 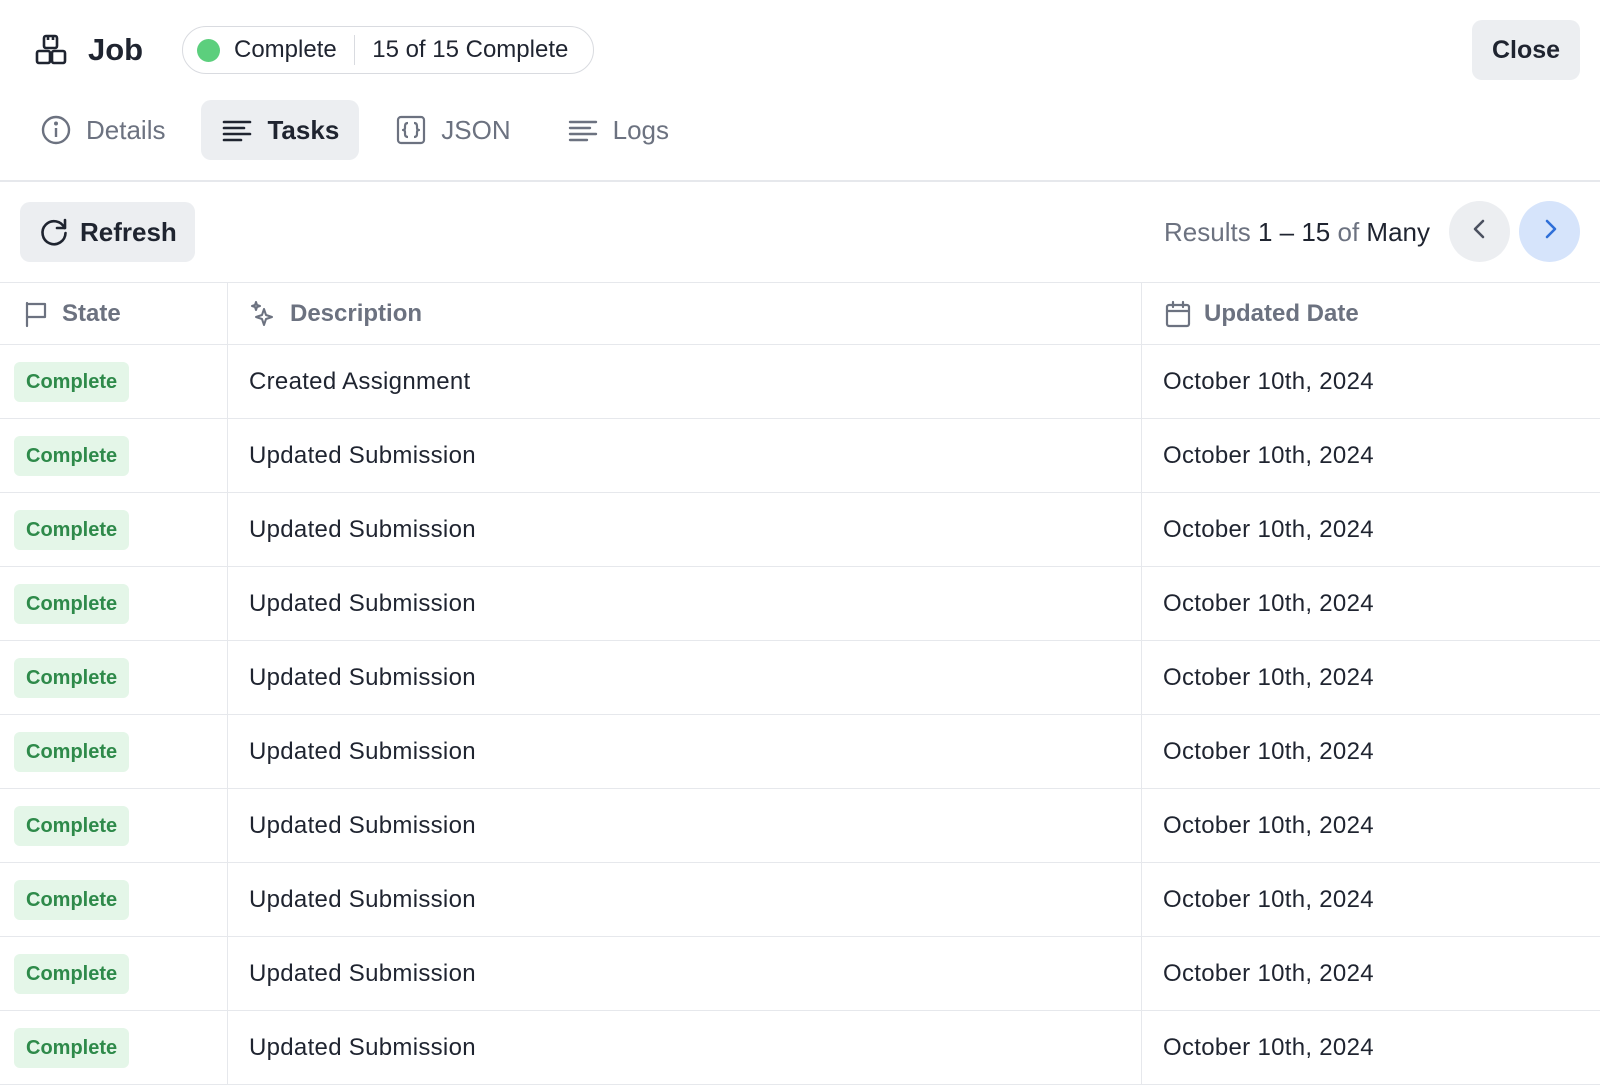 I want to click on status-badge: Complete 15 of 15 Complete, so click(x=388, y=50).